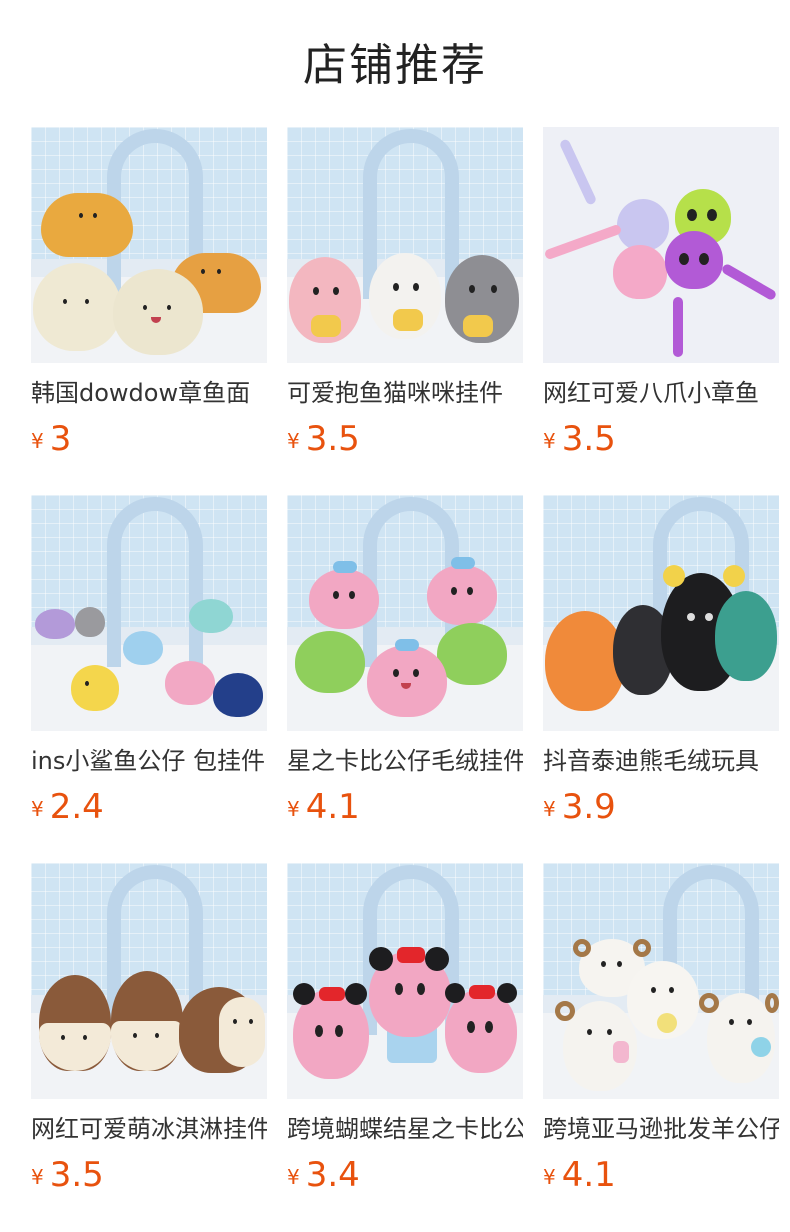 The width and height of the screenshot is (790, 1232). I want to click on product-price: ¥3, so click(149, 439).